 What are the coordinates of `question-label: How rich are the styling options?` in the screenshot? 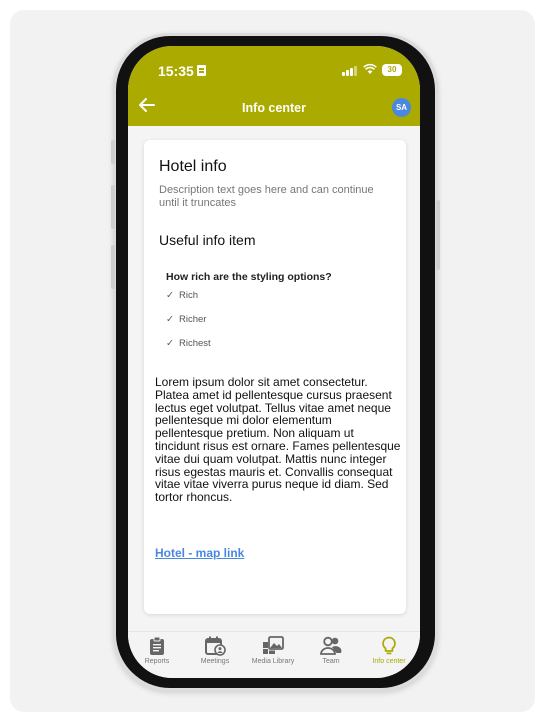 It's located at (249, 277).